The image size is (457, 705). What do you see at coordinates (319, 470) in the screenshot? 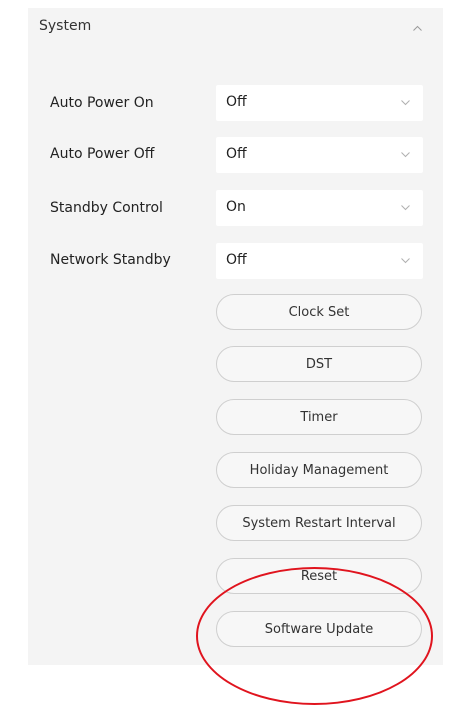
I see `holiday-management-button: Holiday Management` at bounding box center [319, 470].